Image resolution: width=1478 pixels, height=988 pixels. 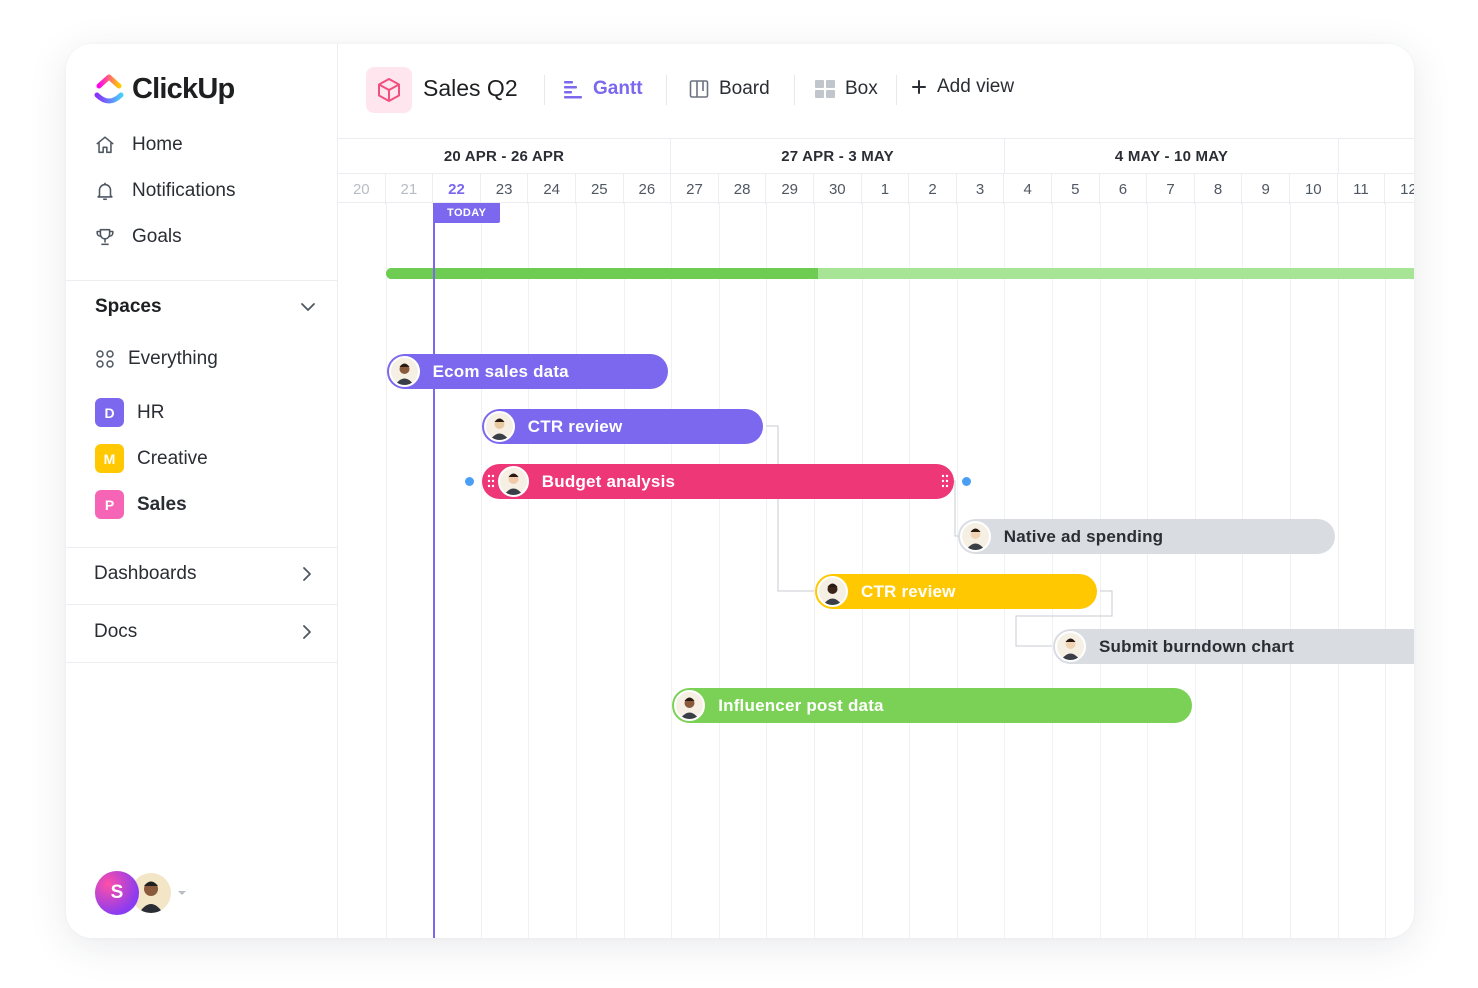 What do you see at coordinates (157, 236) in the screenshot?
I see `nav-goals-label: Goals` at bounding box center [157, 236].